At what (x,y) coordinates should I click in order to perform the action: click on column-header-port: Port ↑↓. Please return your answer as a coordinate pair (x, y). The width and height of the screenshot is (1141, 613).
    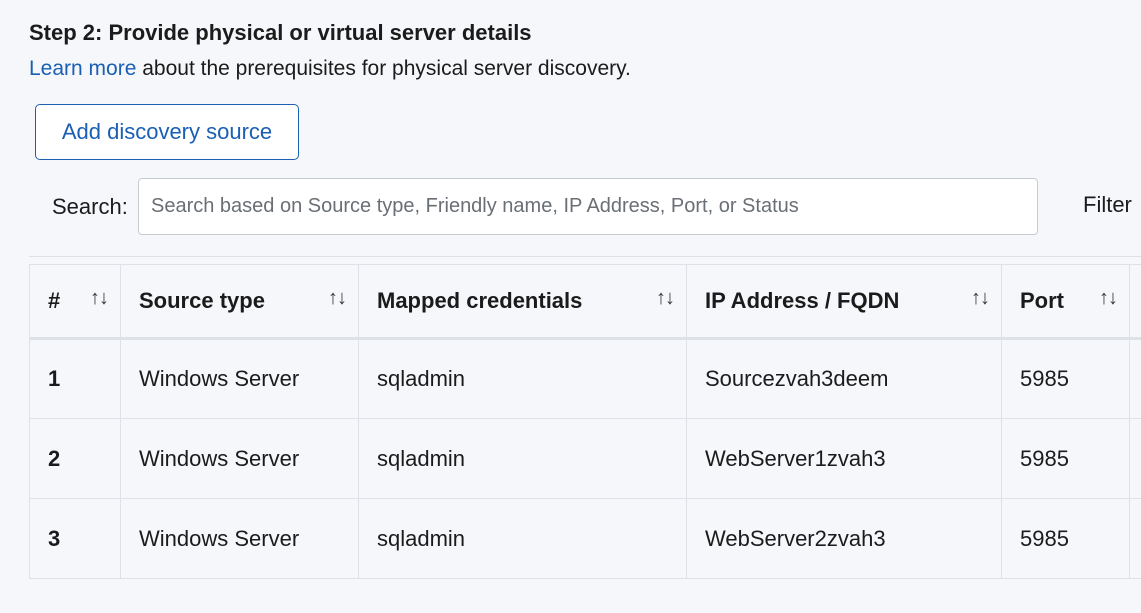
    Looking at the image, I should click on (1065, 302).